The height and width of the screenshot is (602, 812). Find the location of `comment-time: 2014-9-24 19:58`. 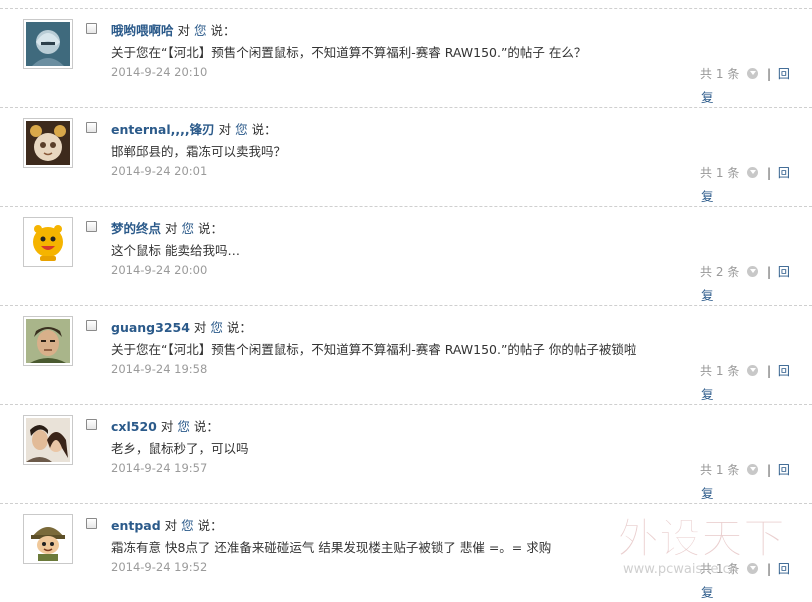

comment-time: 2014-9-24 19:58 is located at coordinates (159, 369).